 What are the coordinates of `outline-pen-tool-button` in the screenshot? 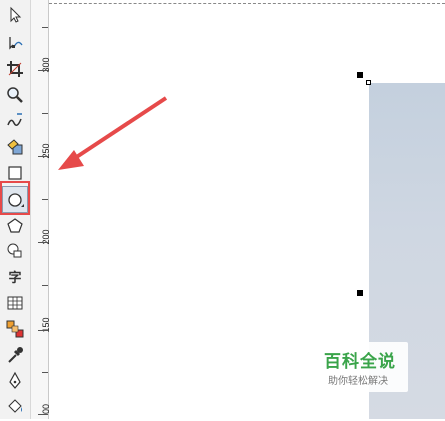 It's located at (15, 381).